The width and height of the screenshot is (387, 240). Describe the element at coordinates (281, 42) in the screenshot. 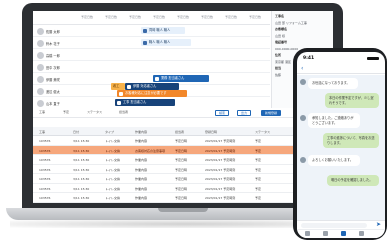

I see `detail-line: 電話番号` at that location.